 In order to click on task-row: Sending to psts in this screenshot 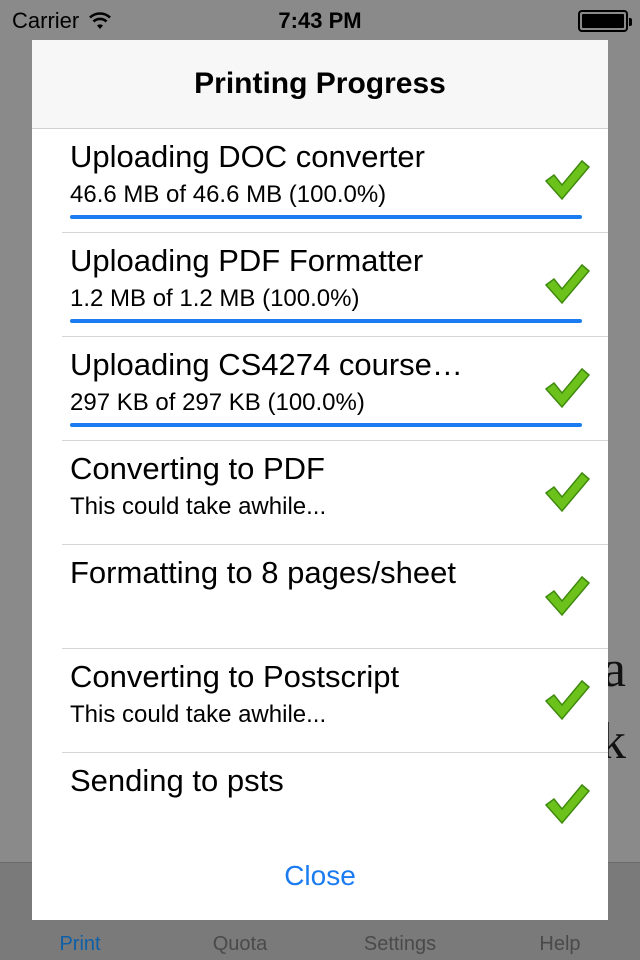, I will do `click(335, 805)`.